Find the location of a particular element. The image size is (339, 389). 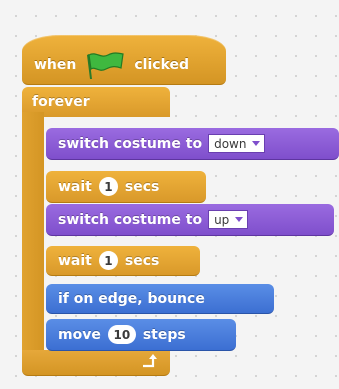

when-label: when is located at coordinates (55, 64).